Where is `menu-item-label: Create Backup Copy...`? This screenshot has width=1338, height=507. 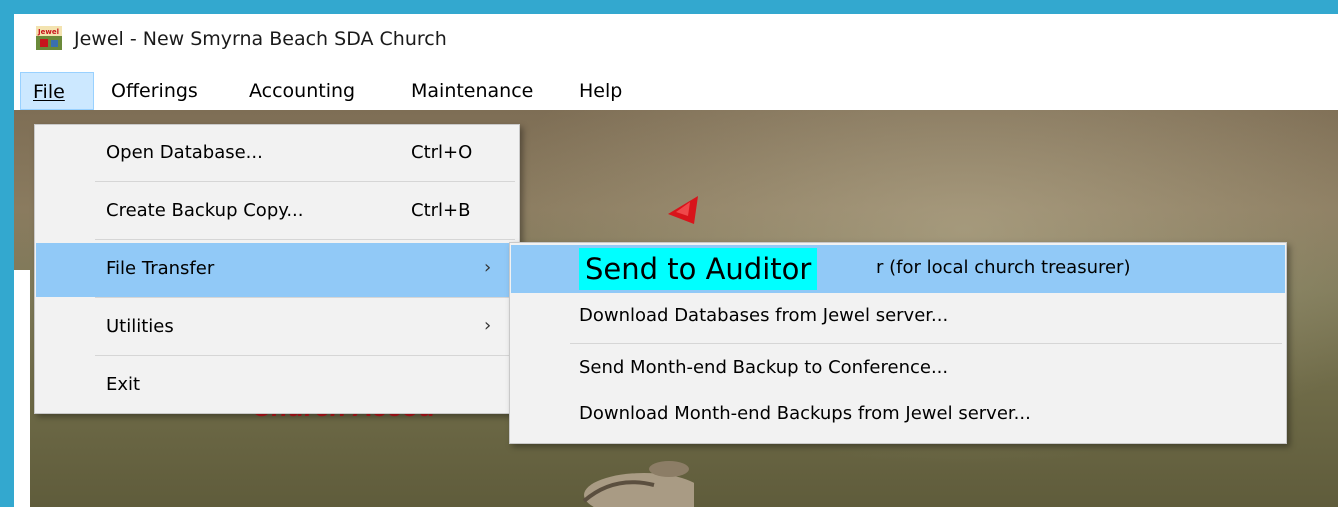
menu-item-label: Create Backup Copy... is located at coordinates (205, 210).